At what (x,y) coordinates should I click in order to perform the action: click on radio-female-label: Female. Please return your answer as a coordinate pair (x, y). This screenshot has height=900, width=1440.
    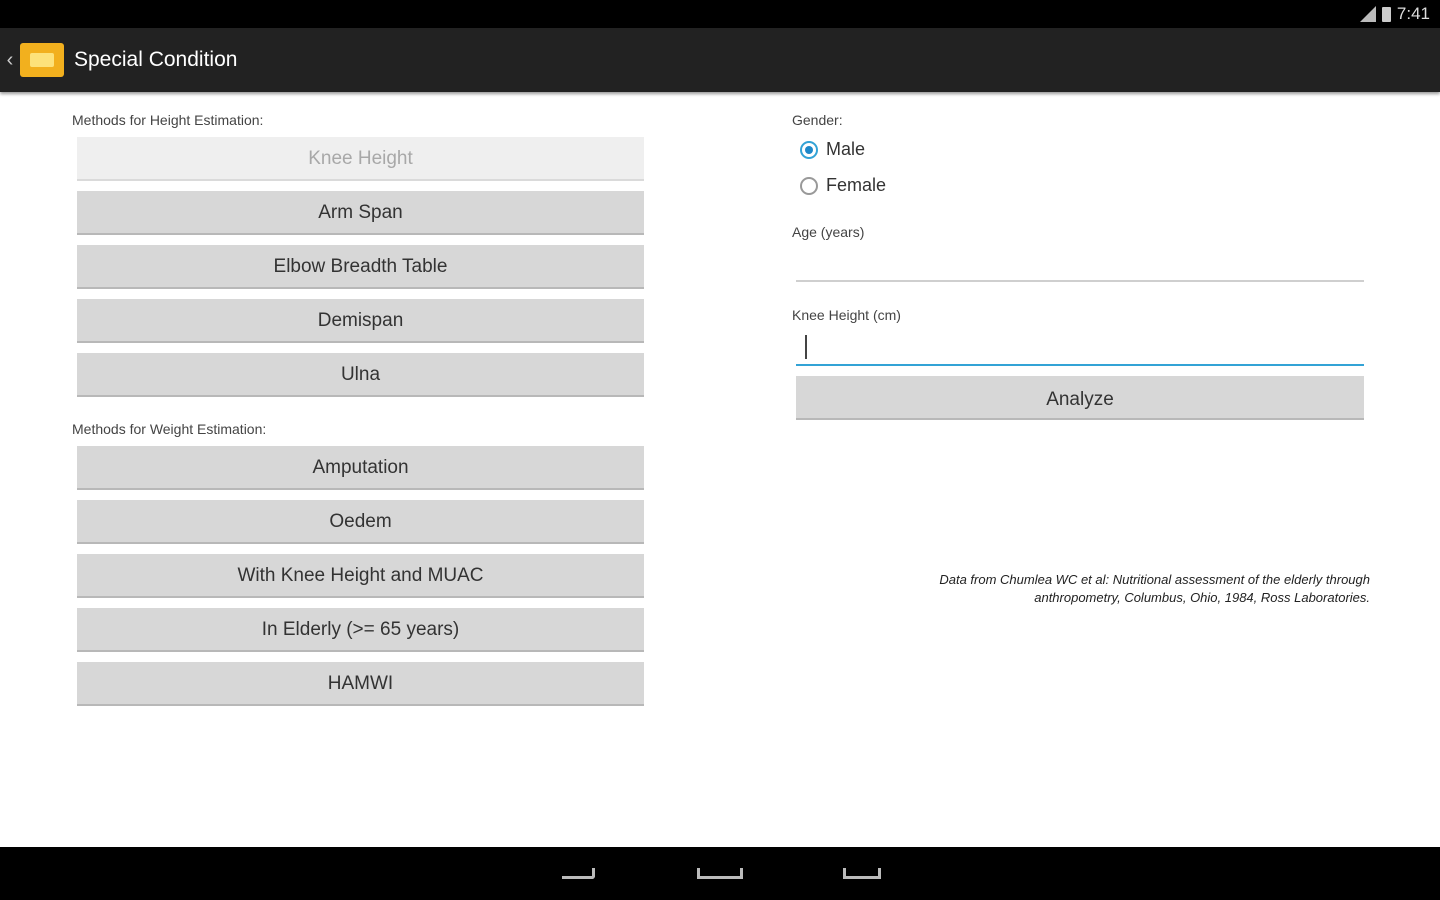
    Looking at the image, I should click on (856, 185).